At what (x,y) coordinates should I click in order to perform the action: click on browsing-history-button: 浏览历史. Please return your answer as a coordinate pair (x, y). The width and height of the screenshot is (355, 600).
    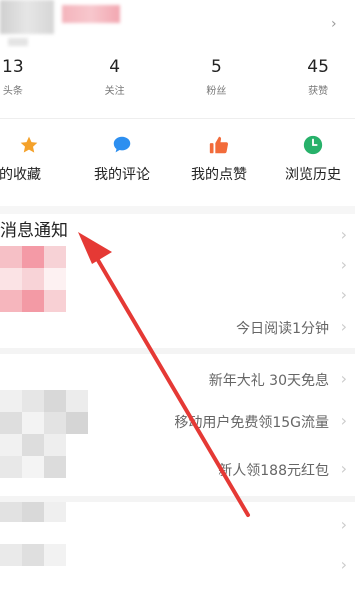
    Looking at the image, I should click on (311, 158).